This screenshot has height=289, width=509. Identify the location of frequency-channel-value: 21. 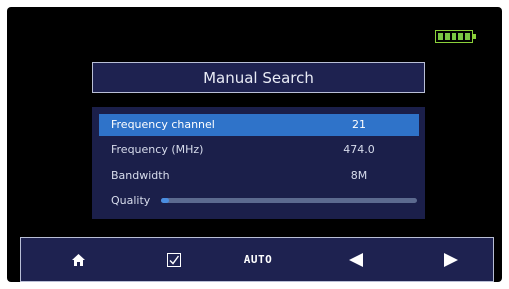
(359, 124).